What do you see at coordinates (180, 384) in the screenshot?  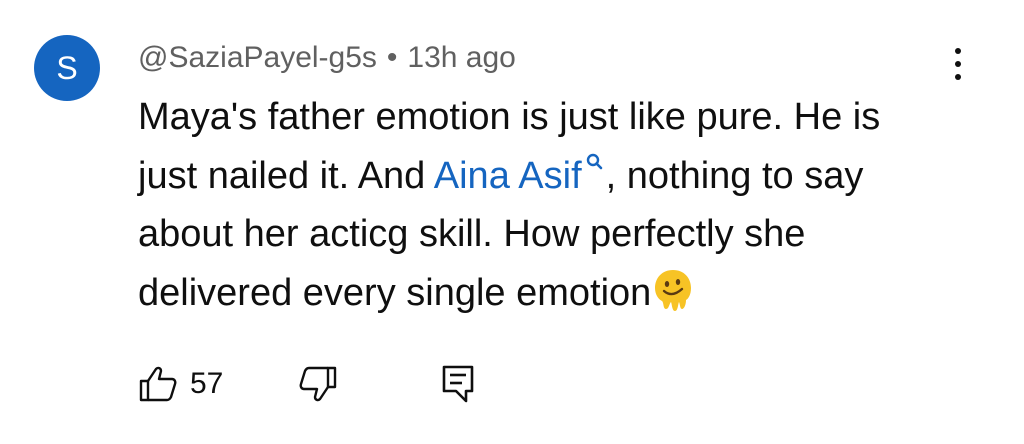 I see `like-button: 57` at bounding box center [180, 384].